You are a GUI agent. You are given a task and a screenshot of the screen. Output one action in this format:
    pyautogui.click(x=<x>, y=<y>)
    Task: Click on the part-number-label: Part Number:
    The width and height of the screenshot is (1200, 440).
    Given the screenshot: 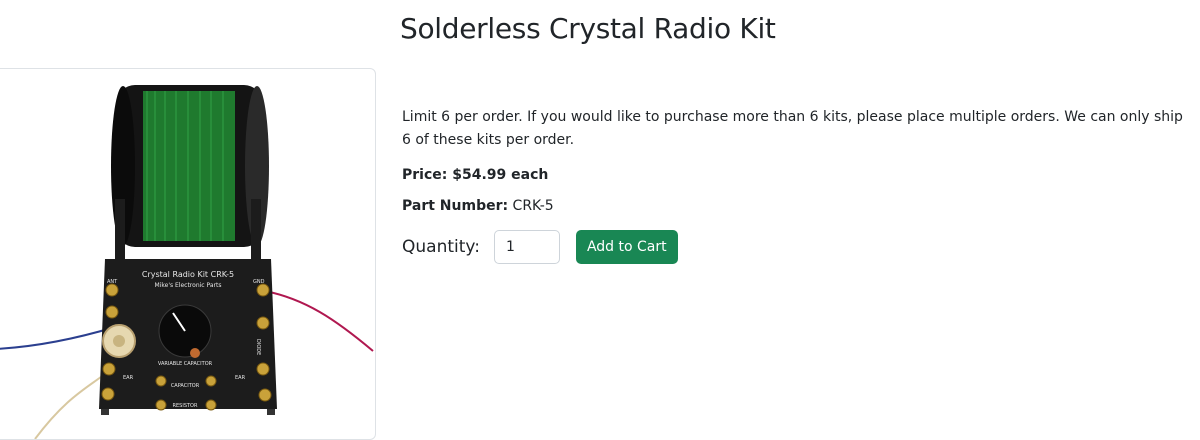 What is the action you would take?
    pyautogui.click(x=455, y=206)
    